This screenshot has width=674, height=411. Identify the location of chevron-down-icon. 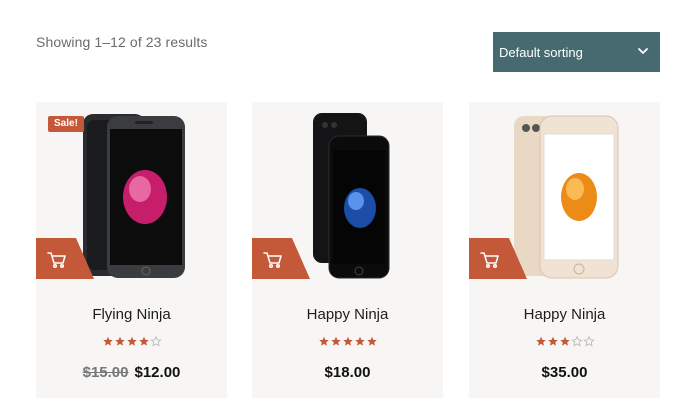
(643, 51).